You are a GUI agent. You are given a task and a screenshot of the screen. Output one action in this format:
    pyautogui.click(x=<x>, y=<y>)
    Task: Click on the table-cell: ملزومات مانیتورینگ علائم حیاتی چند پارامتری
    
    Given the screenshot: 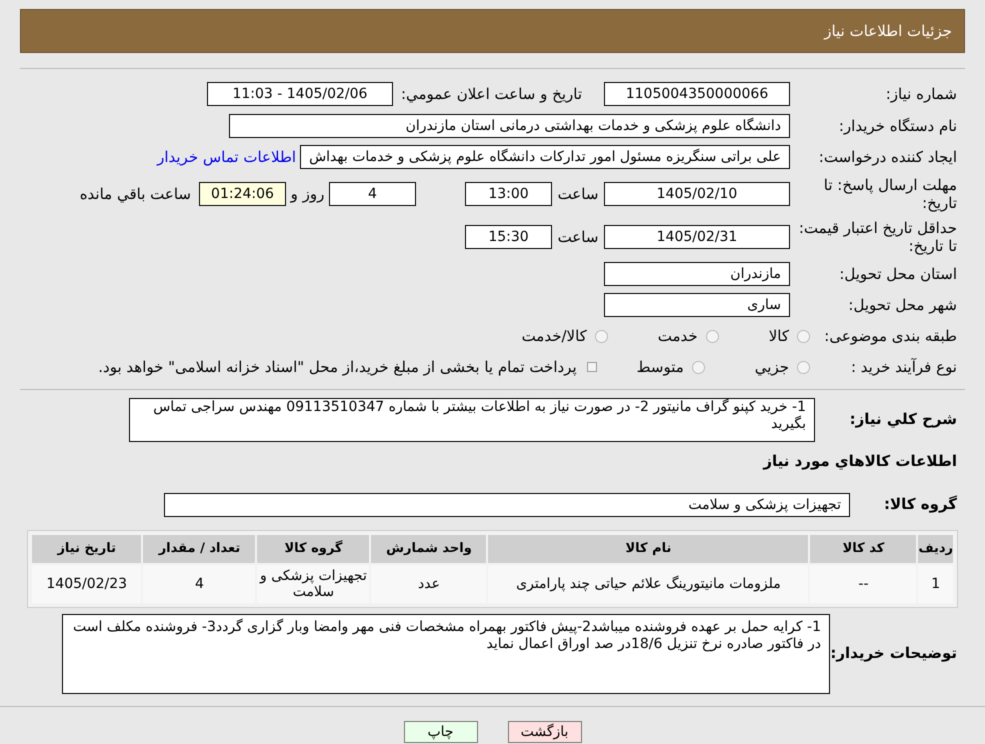 What is the action you would take?
    pyautogui.click(x=648, y=583)
    